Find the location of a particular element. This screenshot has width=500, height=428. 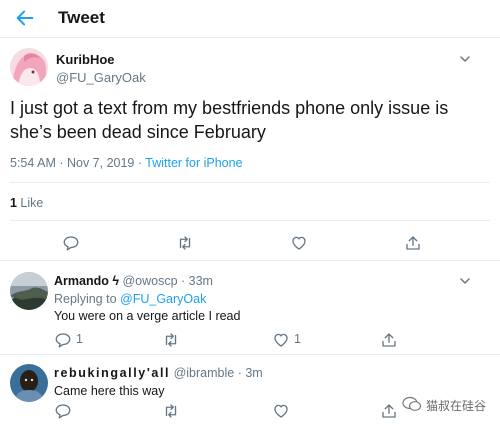

watermark-text: 猫叔在硅谷 is located at coordinates (456, 406).